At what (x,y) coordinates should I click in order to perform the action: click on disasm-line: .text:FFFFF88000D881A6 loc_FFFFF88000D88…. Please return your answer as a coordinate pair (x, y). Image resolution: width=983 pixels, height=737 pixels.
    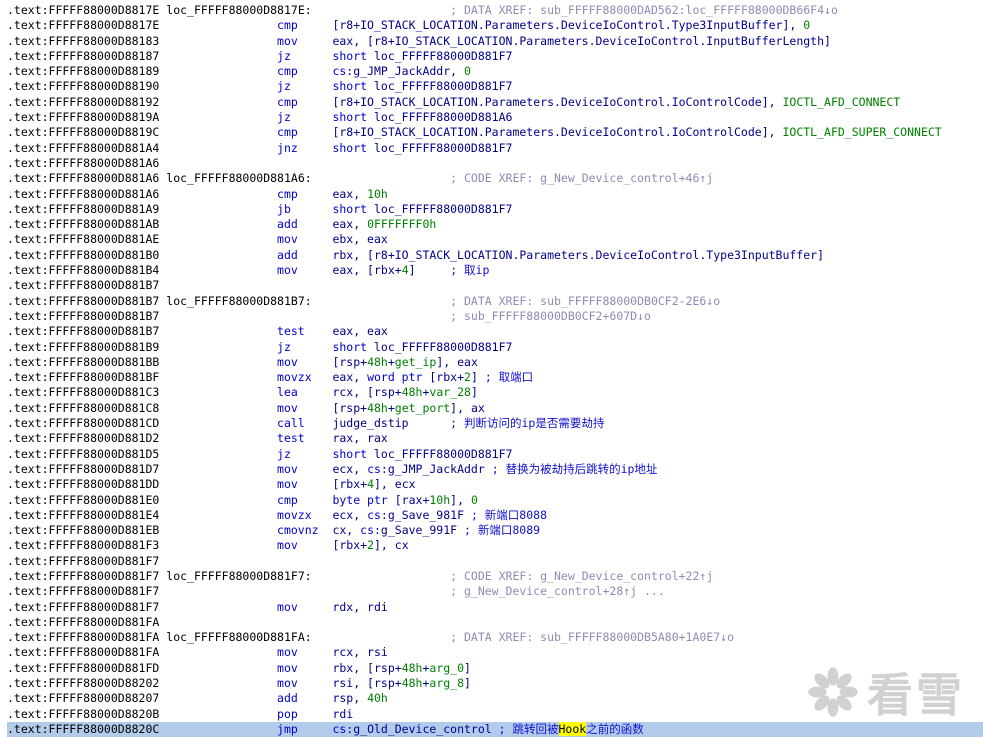
    Looking at the image, I should click on (495, 178).